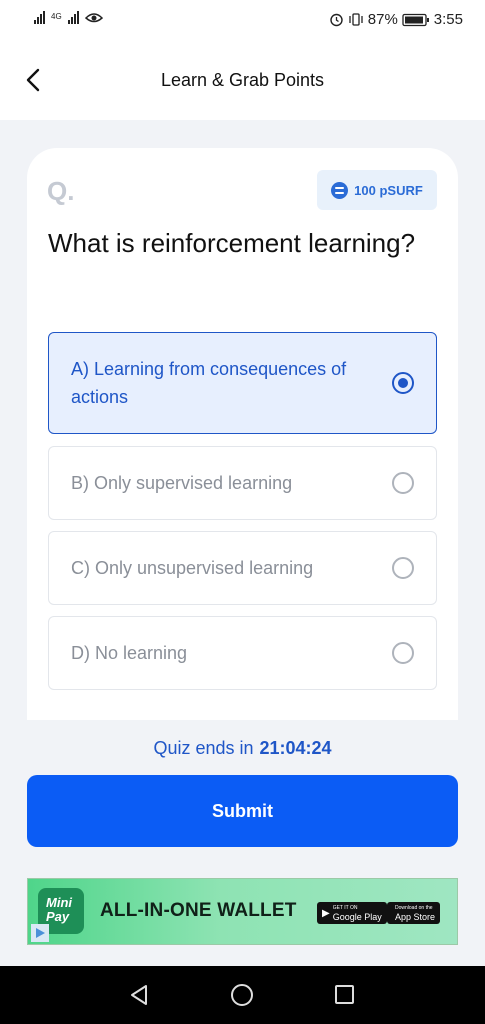 The image size is (485, 1024). Describe the element at coordinates (242, 20) in the screenshot. I see `status-bar: 4G 87% 3:55` at that location.